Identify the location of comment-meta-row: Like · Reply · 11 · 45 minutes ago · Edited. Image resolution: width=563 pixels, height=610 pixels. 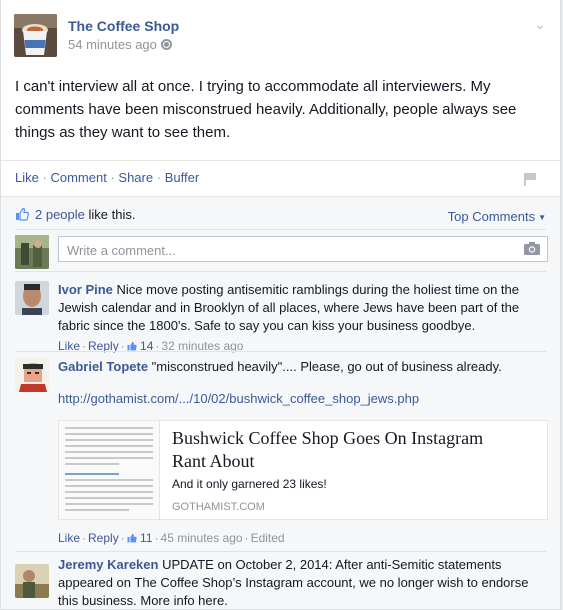
(280, 539).